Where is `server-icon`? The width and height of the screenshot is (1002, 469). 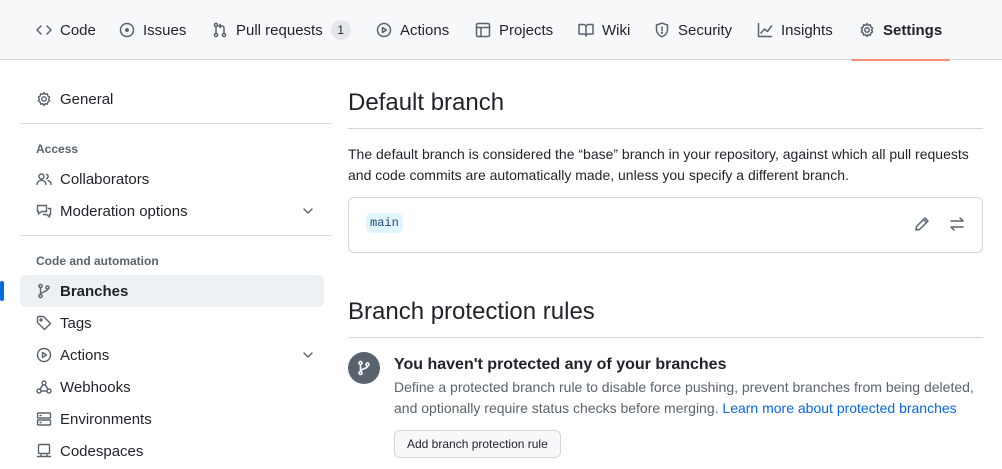 server-icon is located at coordinates (44, 419).